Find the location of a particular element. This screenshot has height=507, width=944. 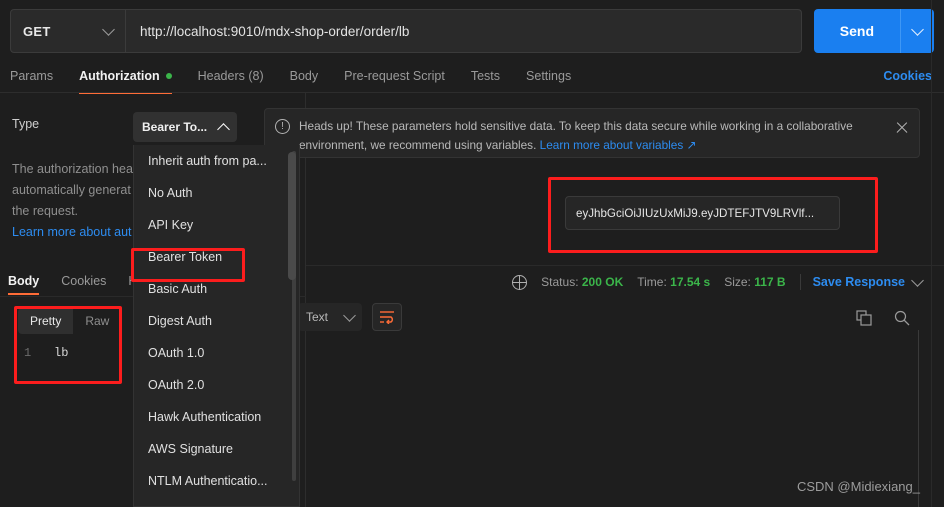

http-method-label: GET is located at coordinates (37, 31).